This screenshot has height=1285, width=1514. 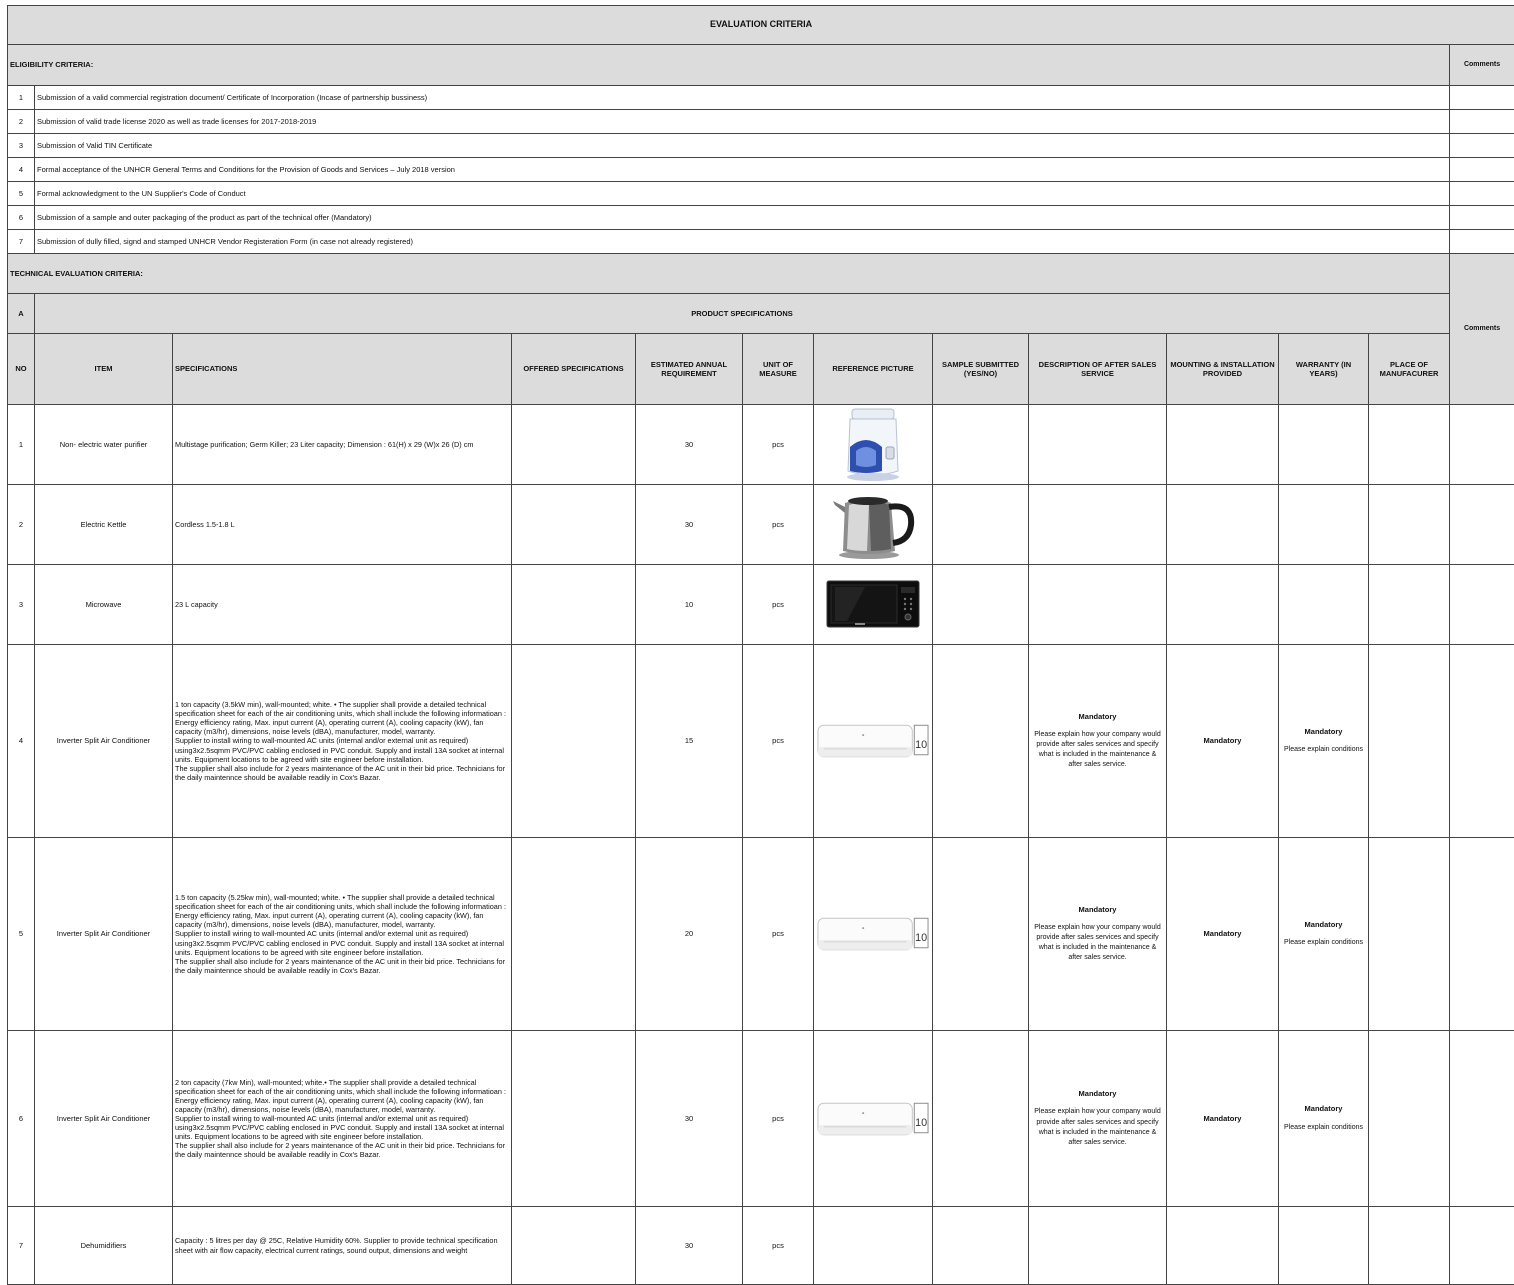 I want to click on eligibility-no: 3, so click(x=21, y=146).